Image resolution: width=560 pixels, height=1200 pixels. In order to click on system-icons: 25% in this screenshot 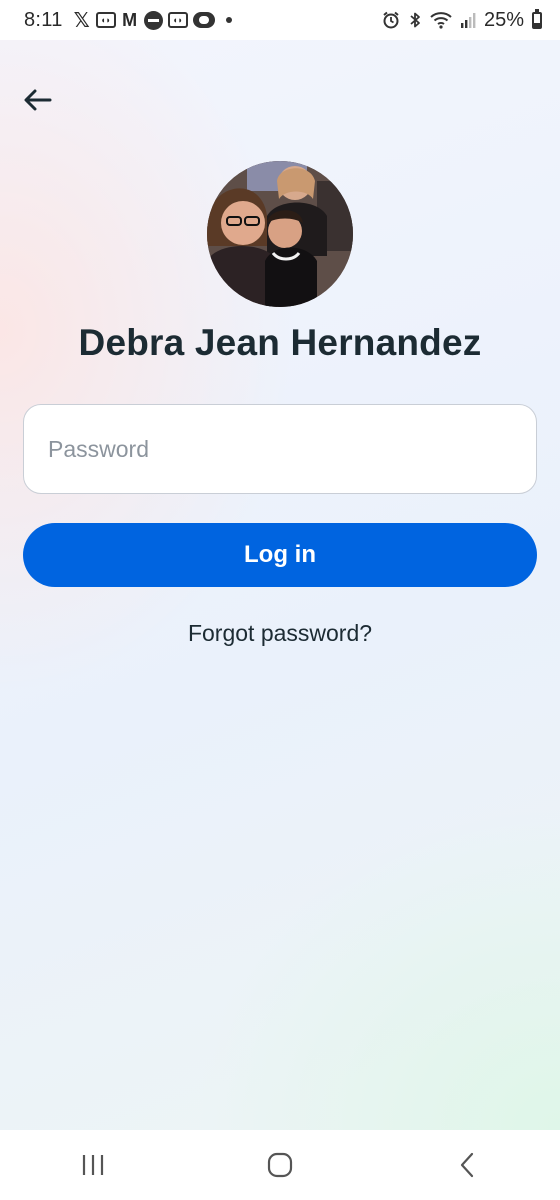, I will do `click(462, 20)`.